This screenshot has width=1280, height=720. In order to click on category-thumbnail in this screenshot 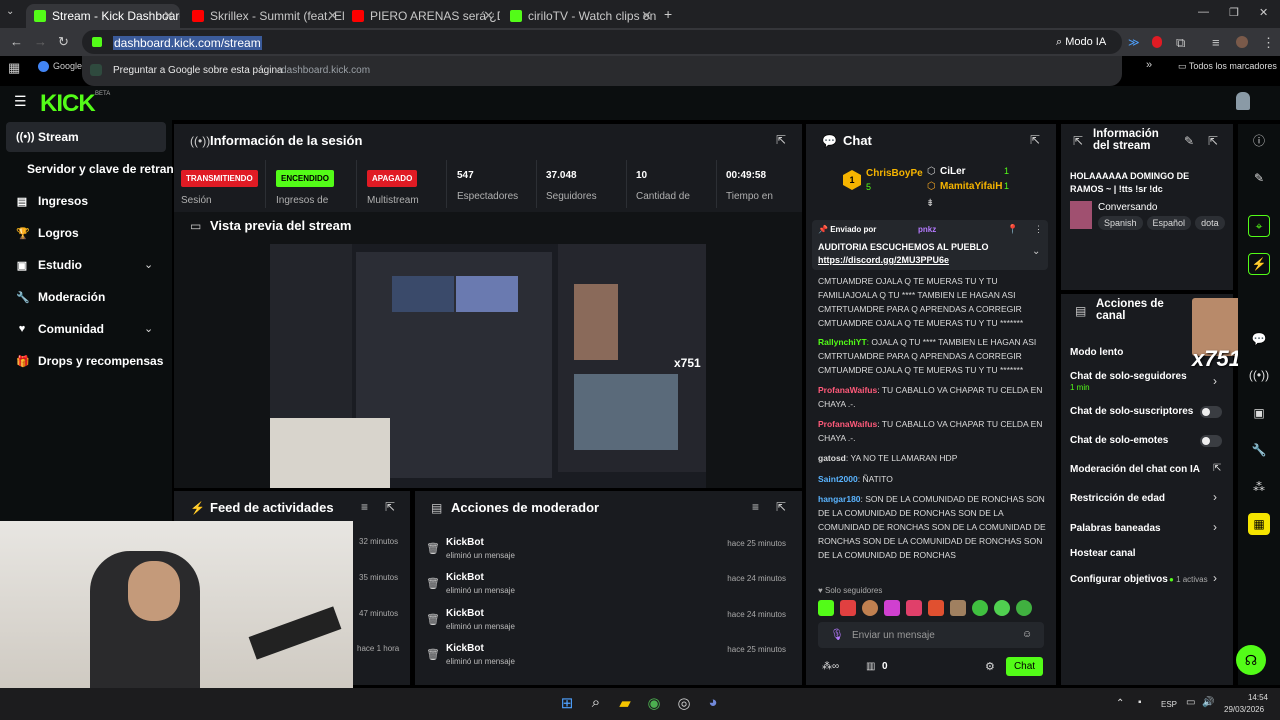, I will do `click(1081, 215)`.